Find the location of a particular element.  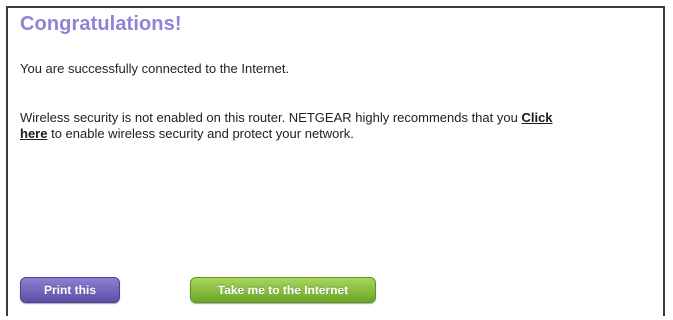

print-button: Print this is located at coordinates (70, 290).